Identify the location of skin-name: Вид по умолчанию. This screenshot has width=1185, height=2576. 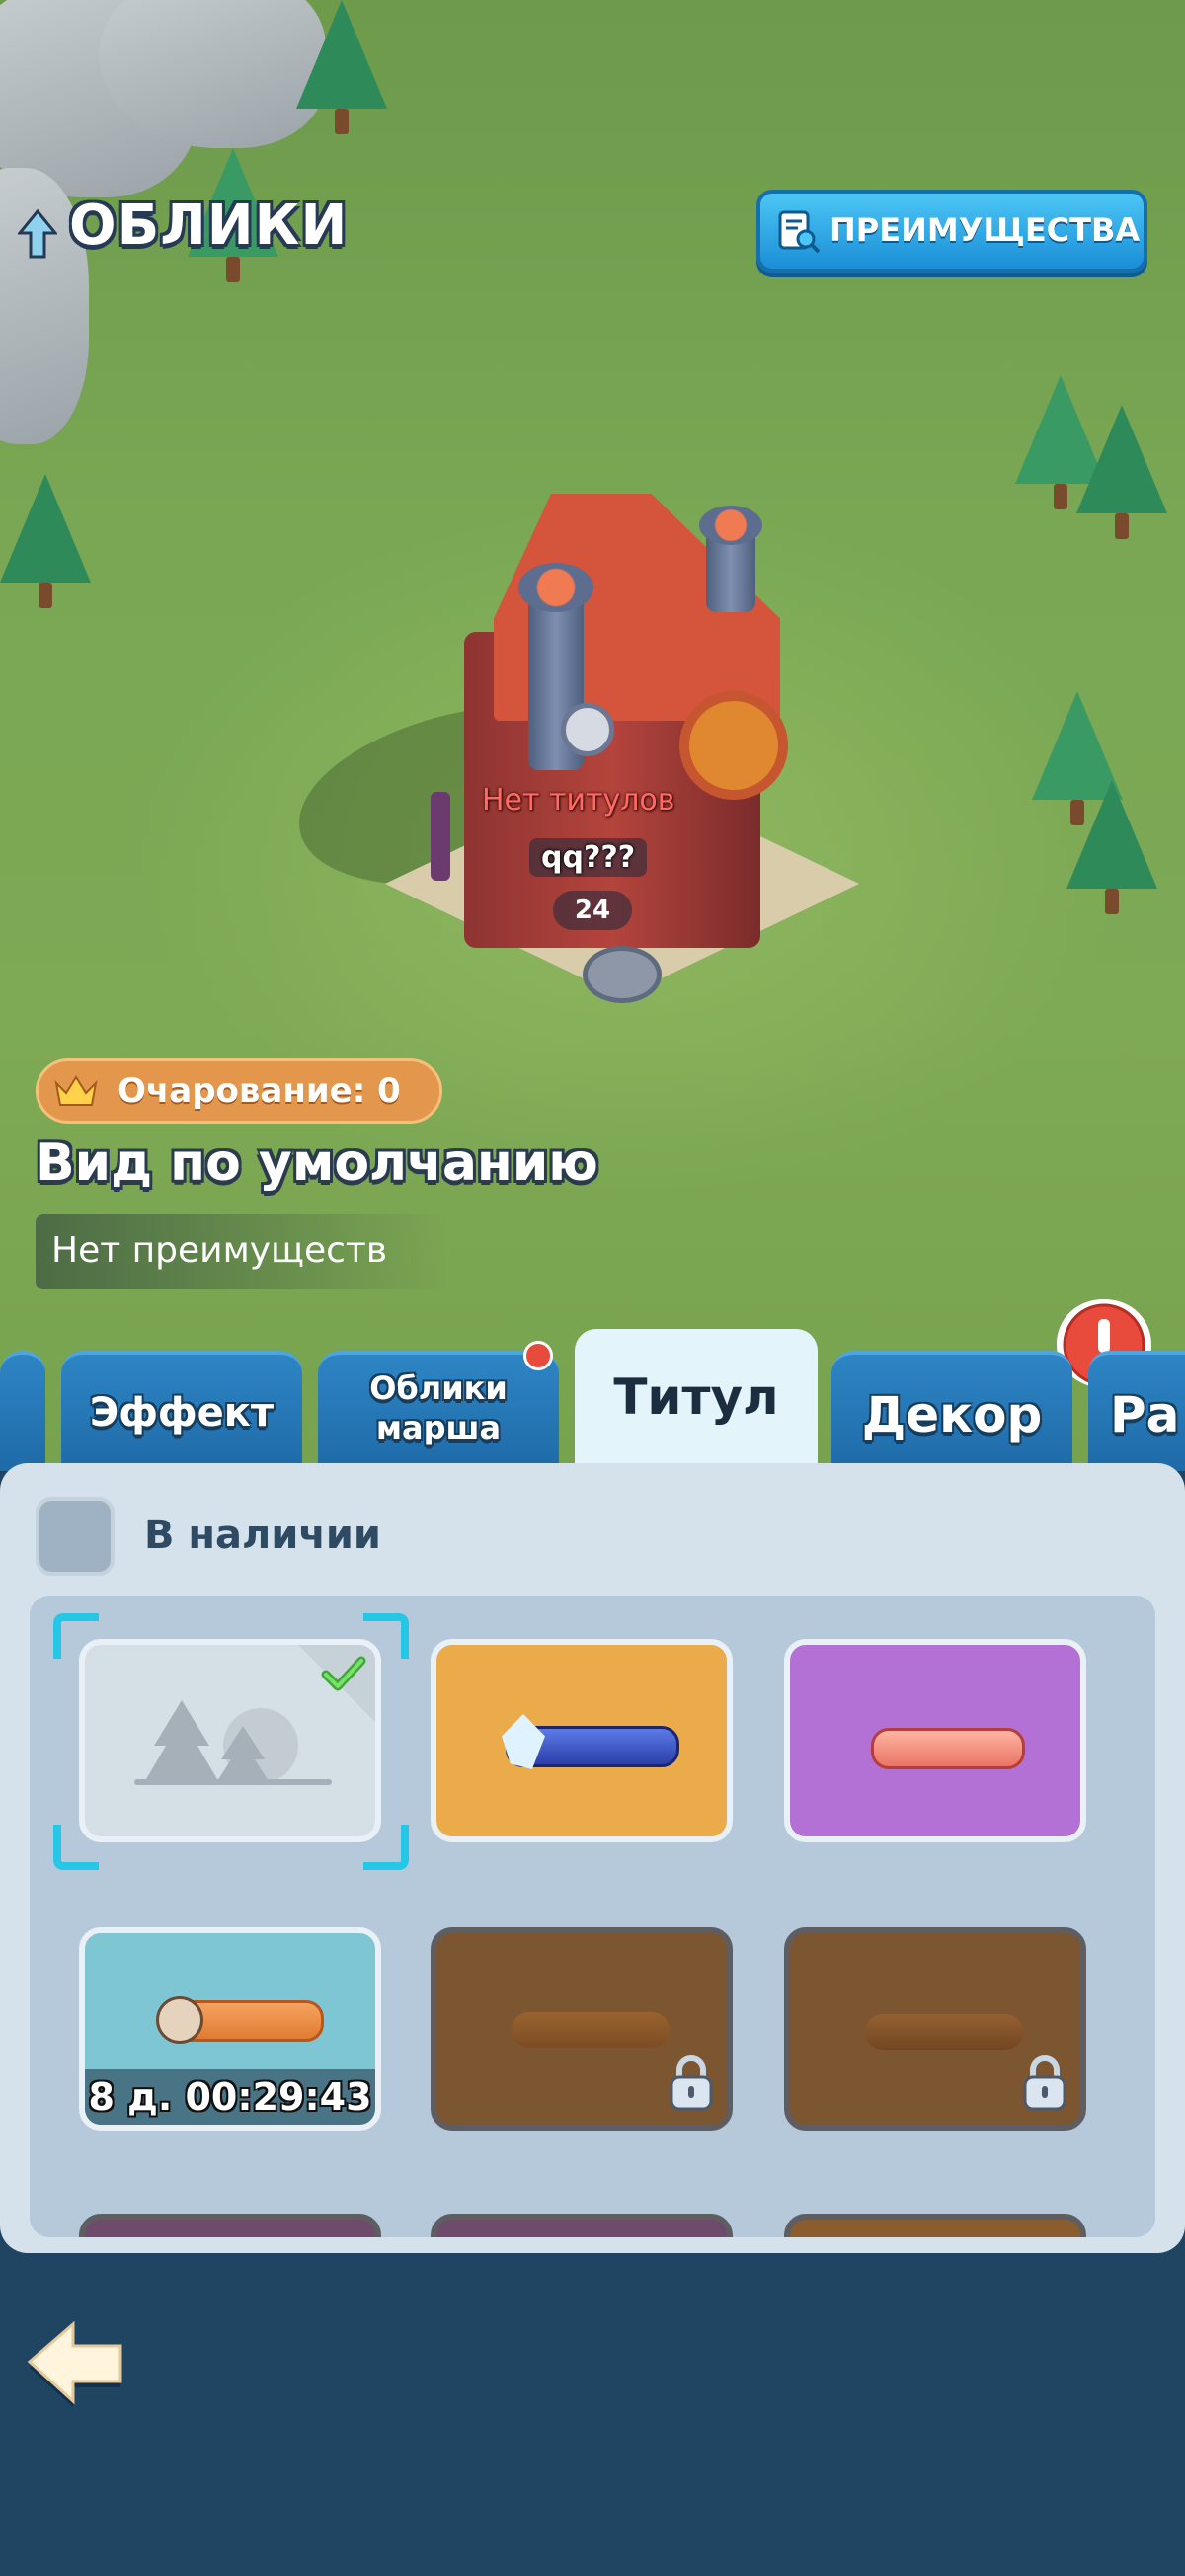
(317, 1163).